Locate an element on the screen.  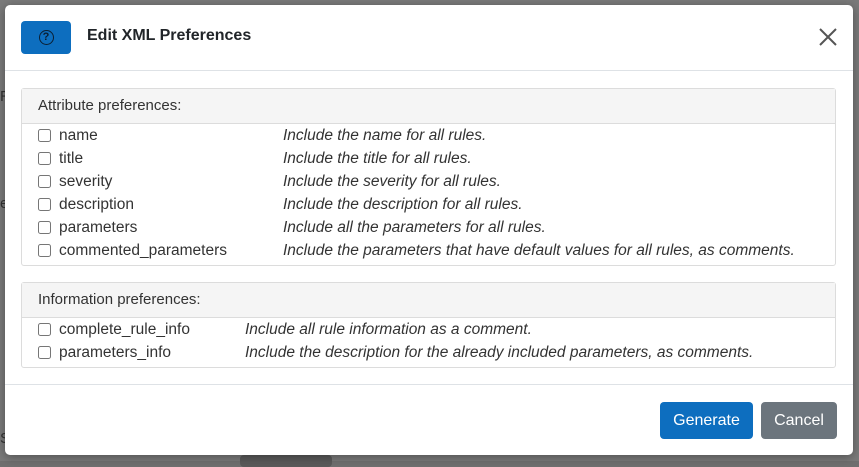
background-button is located at coordinates (286, 461).